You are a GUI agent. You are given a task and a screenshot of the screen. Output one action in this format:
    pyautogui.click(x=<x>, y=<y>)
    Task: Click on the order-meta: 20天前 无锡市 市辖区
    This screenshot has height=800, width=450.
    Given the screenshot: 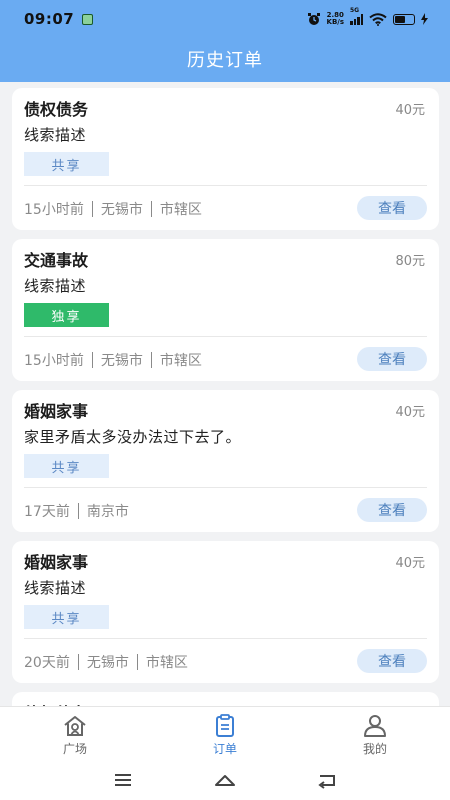 What is the action you would take?
    pyautogui.click(x=106, y=662)
    